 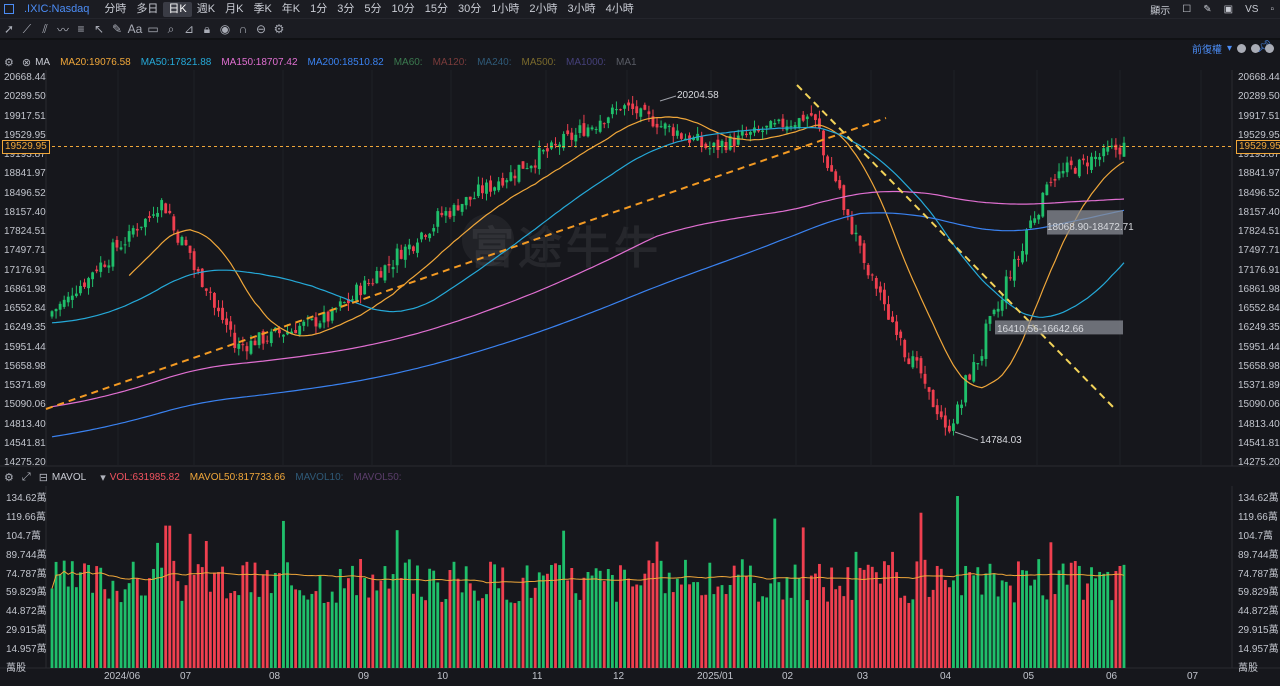 I want to click on zoom-out-icon, so click(x=1255, y=48).